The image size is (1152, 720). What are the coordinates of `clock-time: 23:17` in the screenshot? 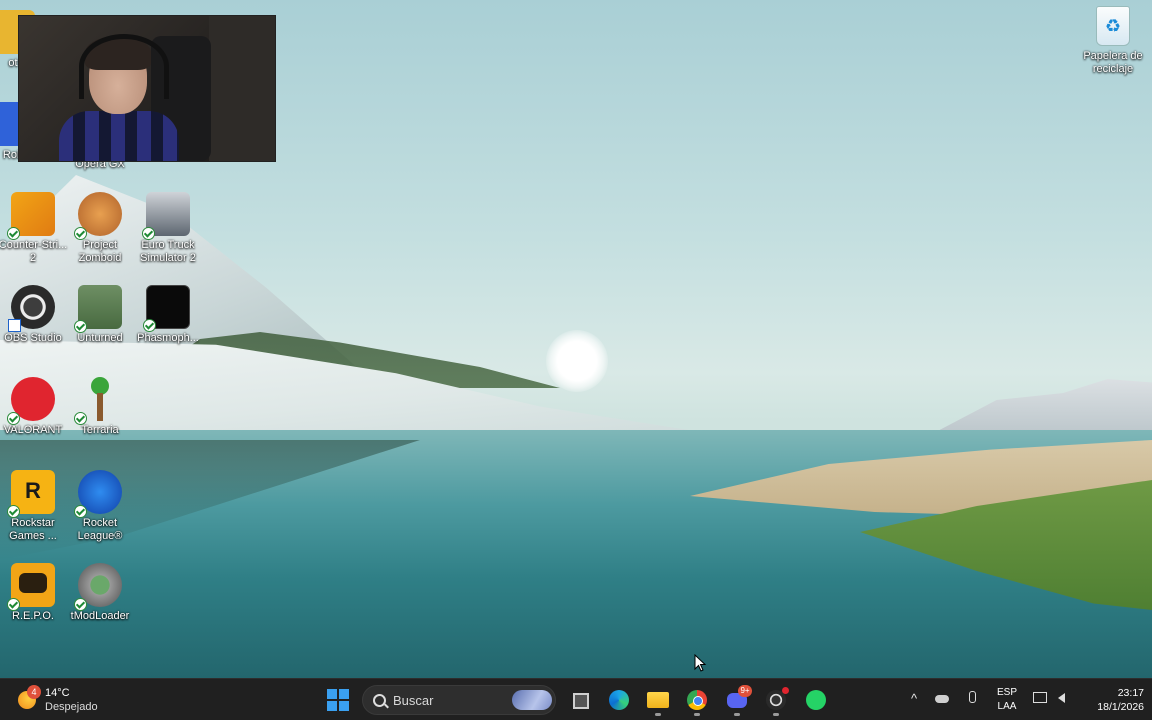 It's located at (1130, 693).